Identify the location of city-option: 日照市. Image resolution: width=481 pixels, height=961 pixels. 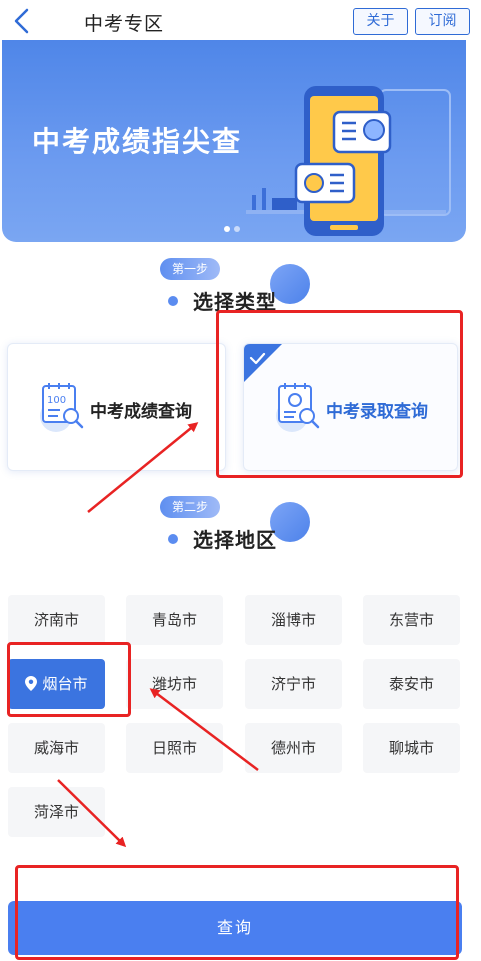
(174, 748).